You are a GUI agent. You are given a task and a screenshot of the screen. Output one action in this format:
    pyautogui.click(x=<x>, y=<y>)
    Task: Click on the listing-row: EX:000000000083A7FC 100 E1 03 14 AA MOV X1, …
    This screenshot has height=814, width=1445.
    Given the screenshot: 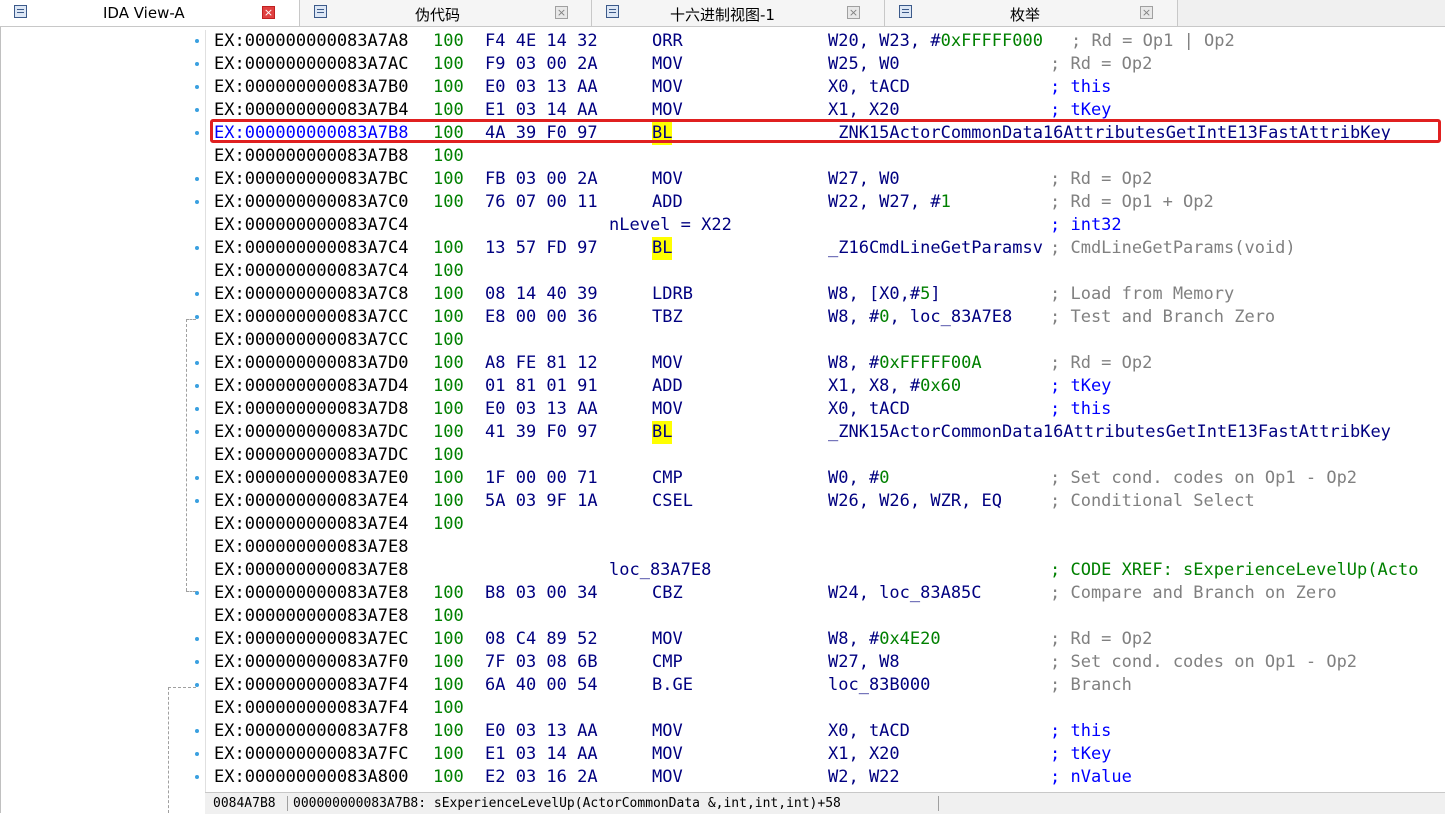 What is the action you would take?
    pyautogui.click(x=829, y=754)
    